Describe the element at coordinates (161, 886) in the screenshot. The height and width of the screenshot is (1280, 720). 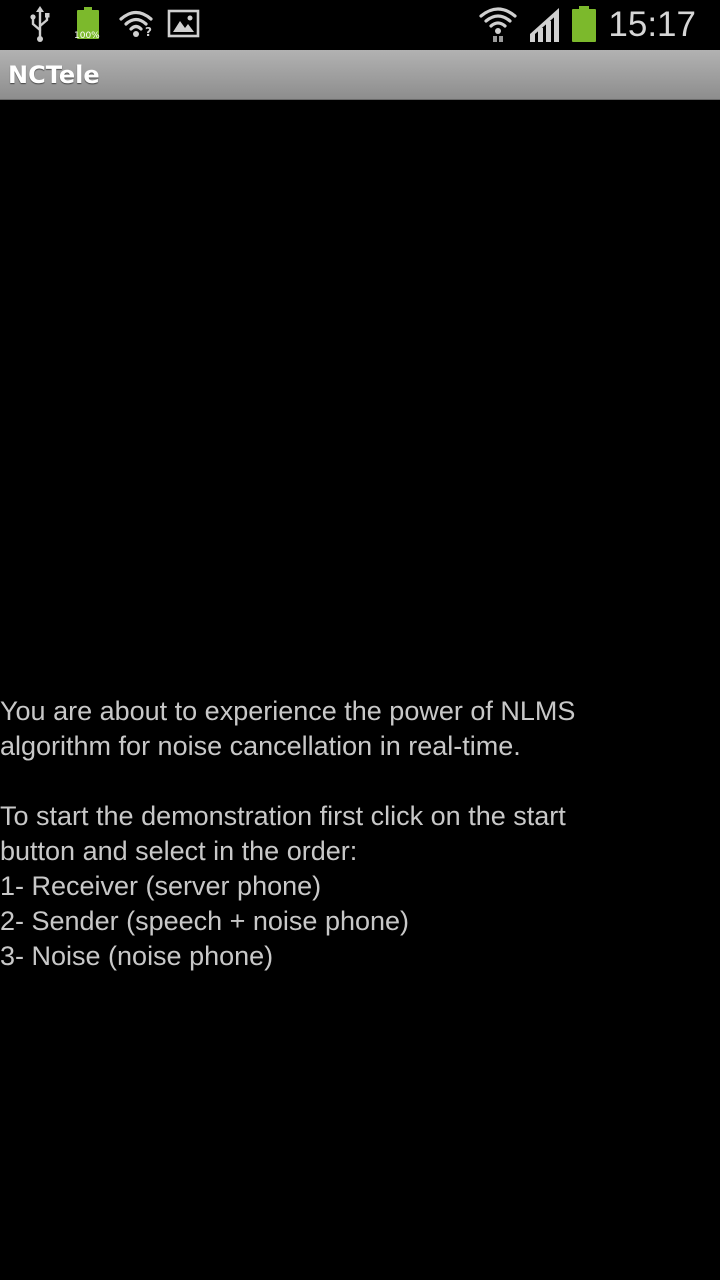
I see `step-item-receiver: 1- Receiver (server phone)` at that location.